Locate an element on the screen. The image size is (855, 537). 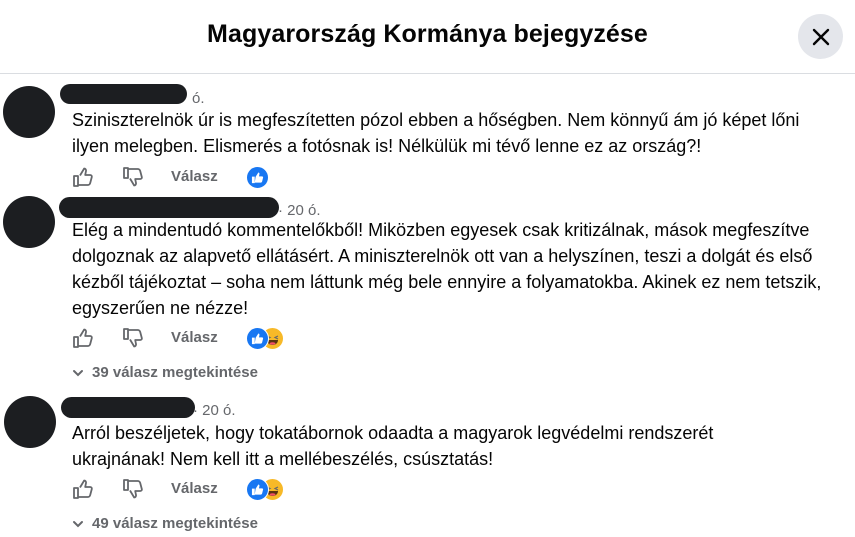
view-replies-label: 49 válasz megtekintése is located at coordinates (175, 523).